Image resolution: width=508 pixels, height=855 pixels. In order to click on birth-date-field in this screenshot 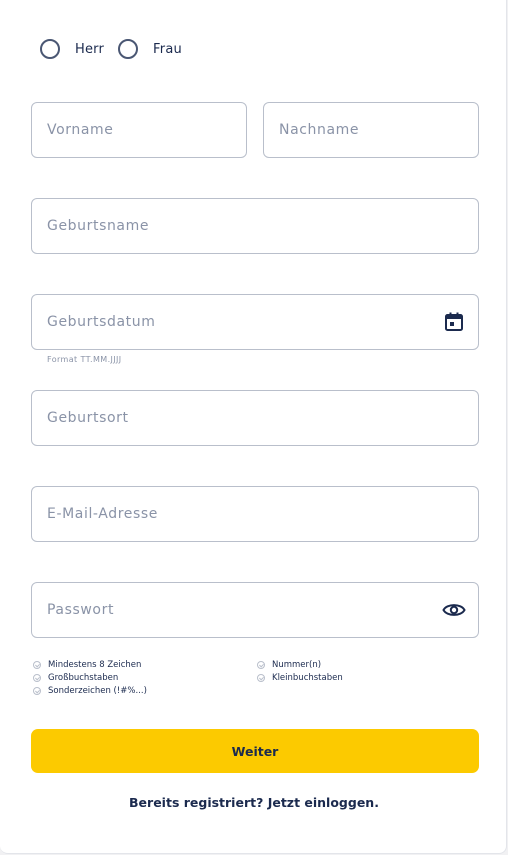, I will do `click(255, 322)`.